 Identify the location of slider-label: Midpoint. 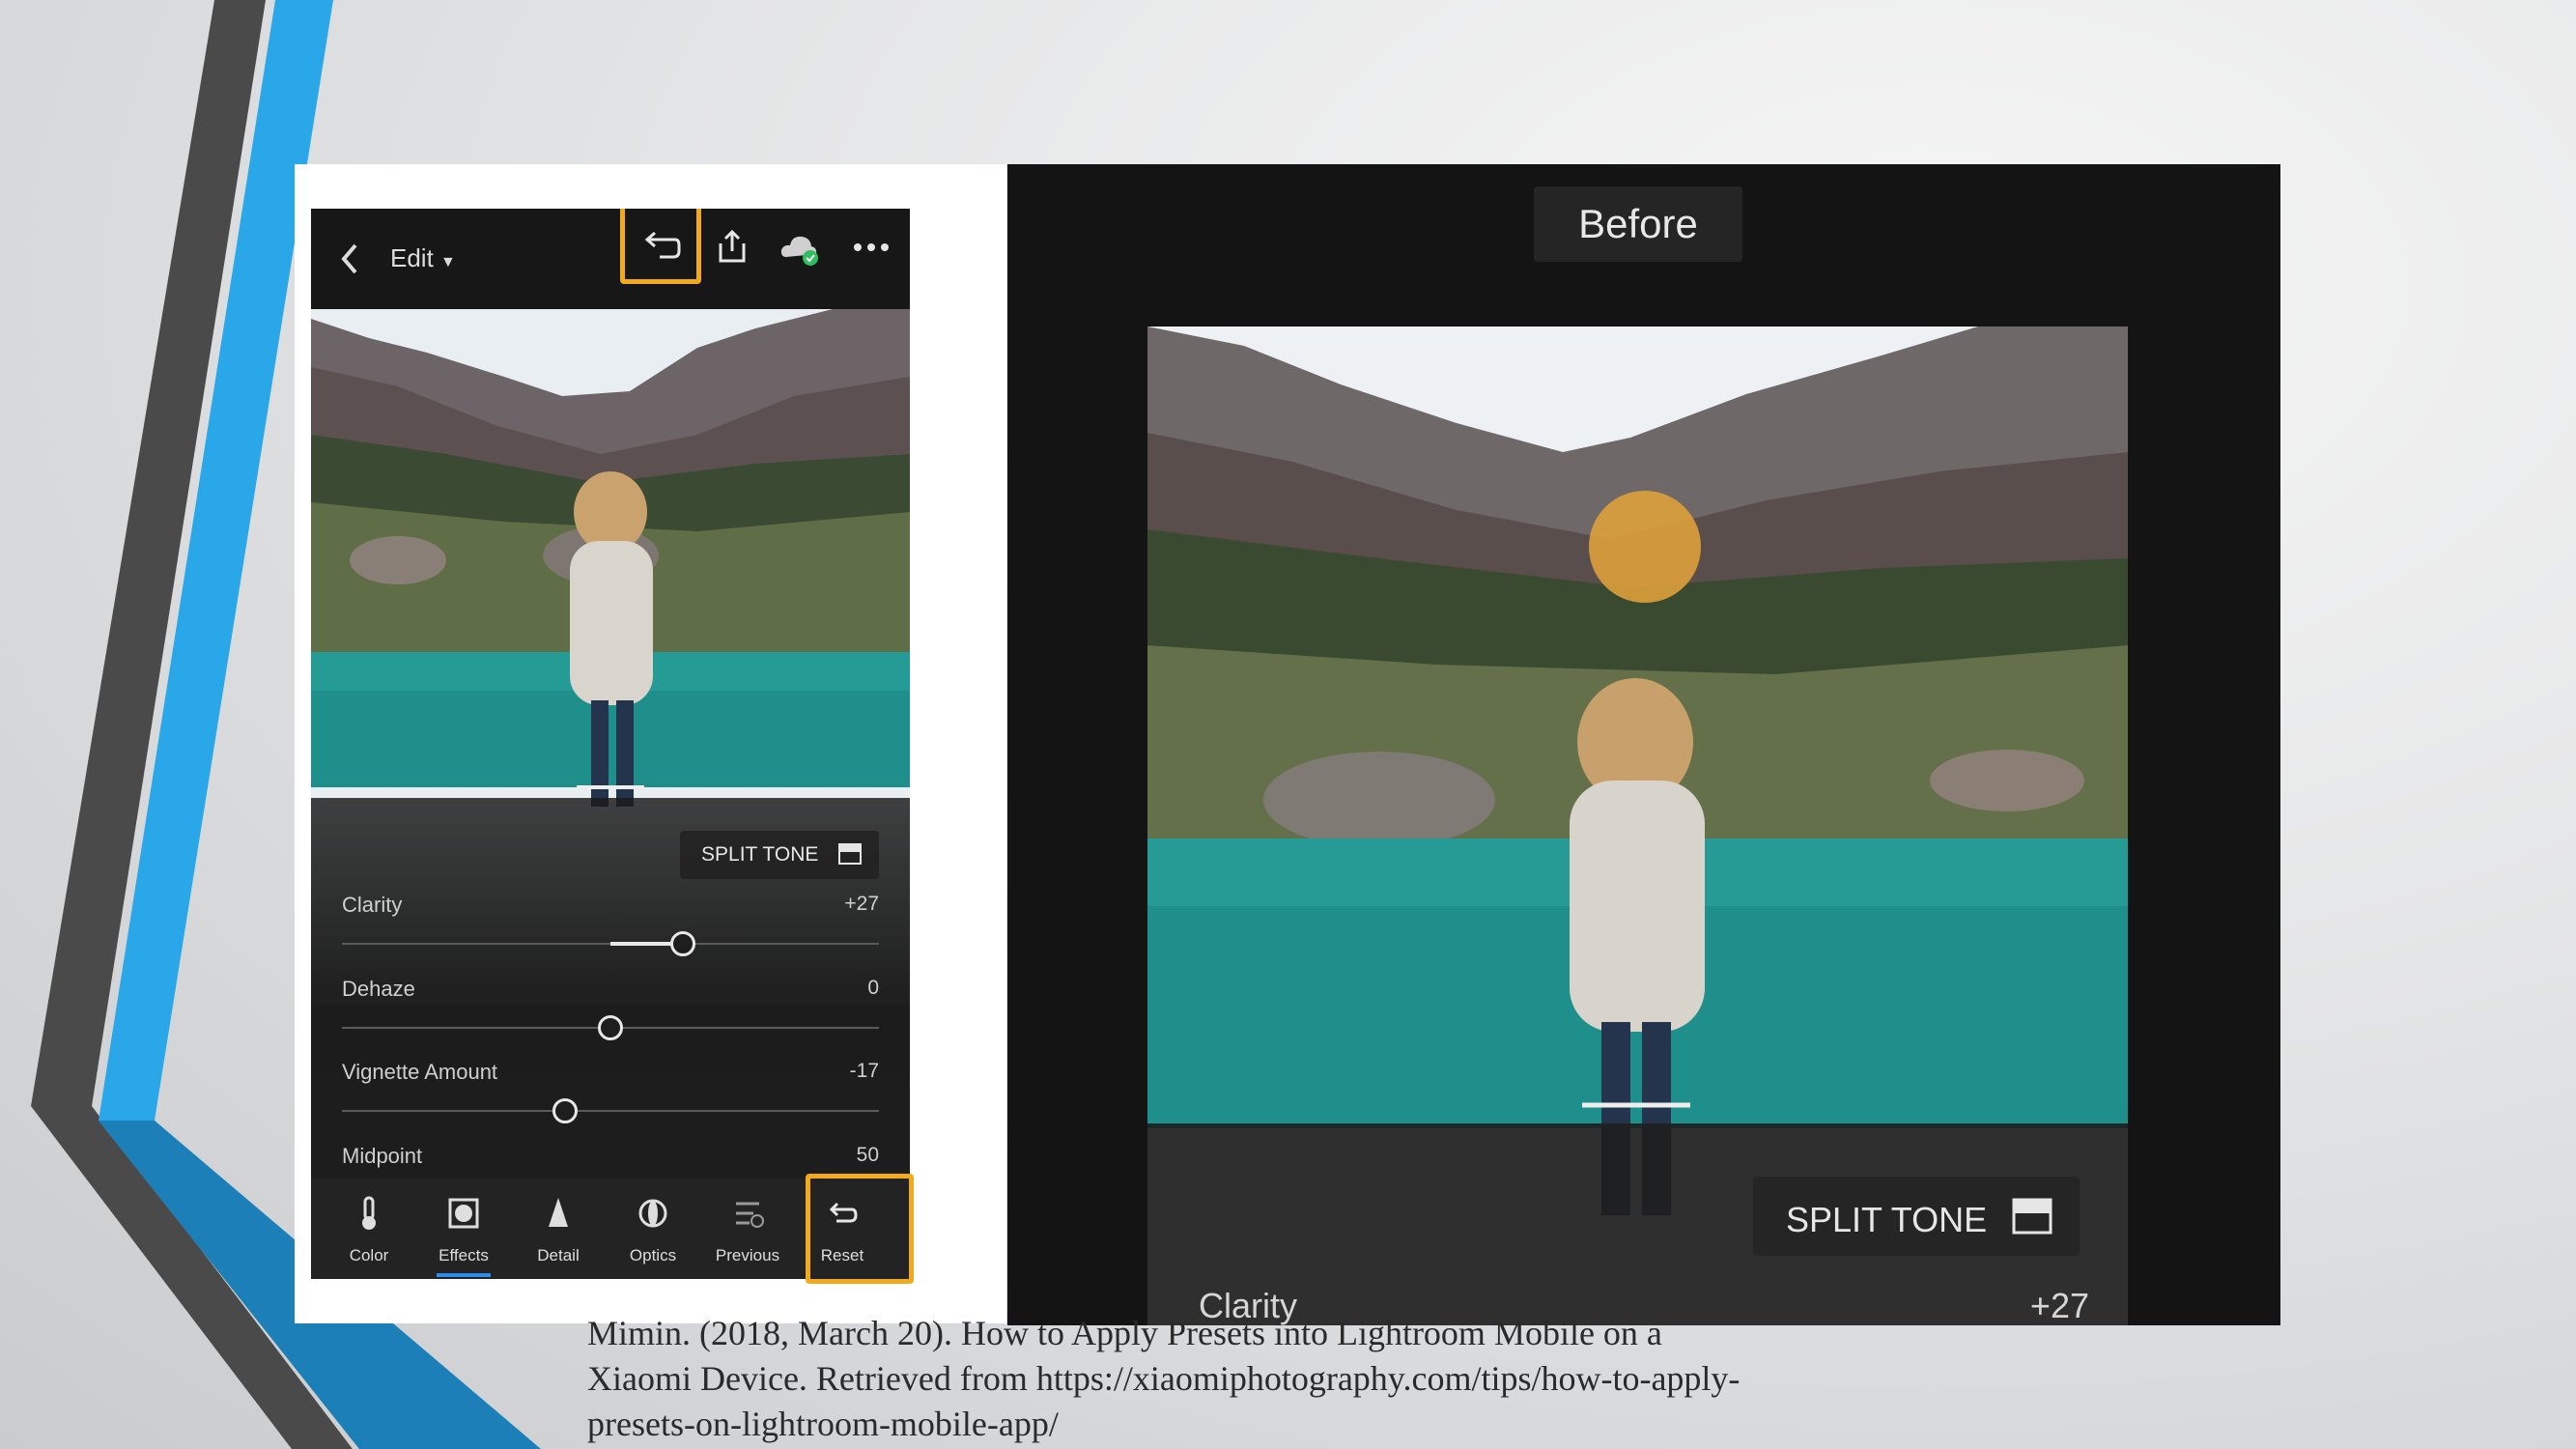
(382, 1156).